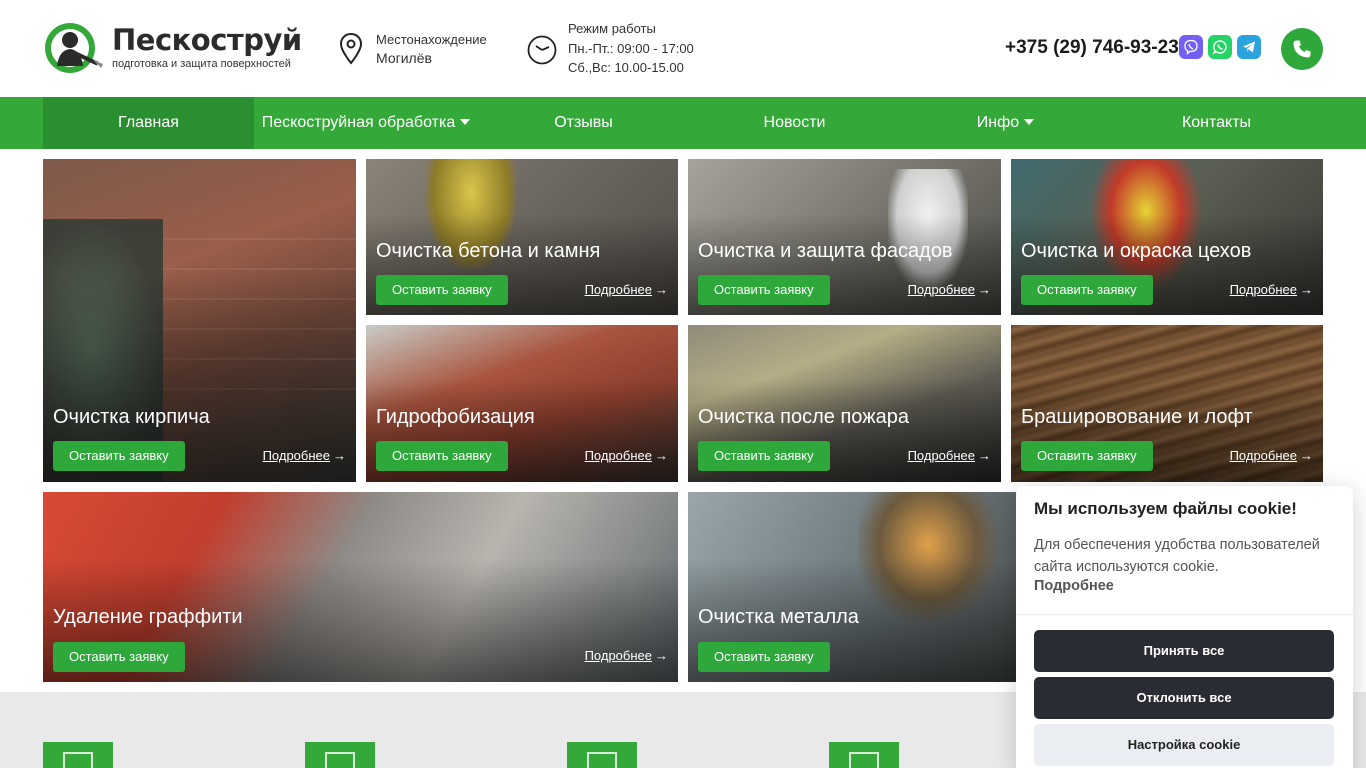  I want to click on viber-icon, so click(1191, 47).